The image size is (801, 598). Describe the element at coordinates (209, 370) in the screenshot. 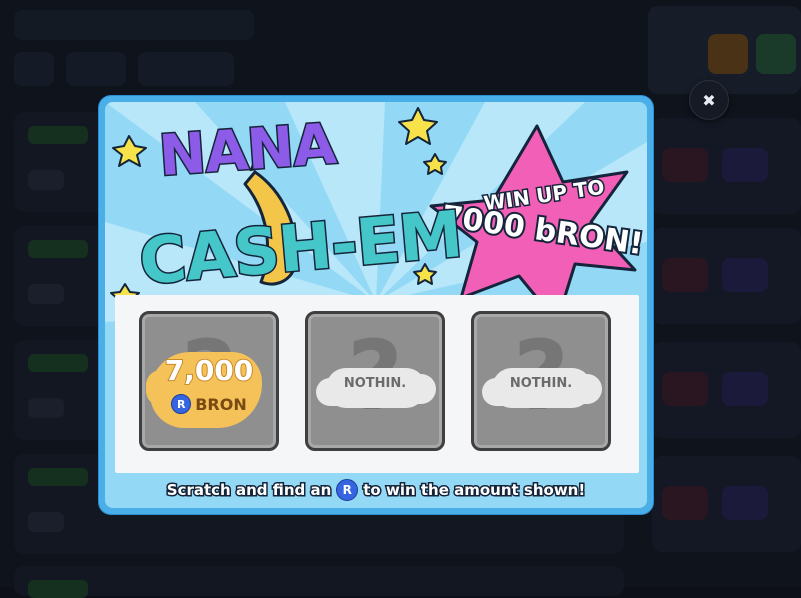

I see `prize-amount: 7,000` at that location.